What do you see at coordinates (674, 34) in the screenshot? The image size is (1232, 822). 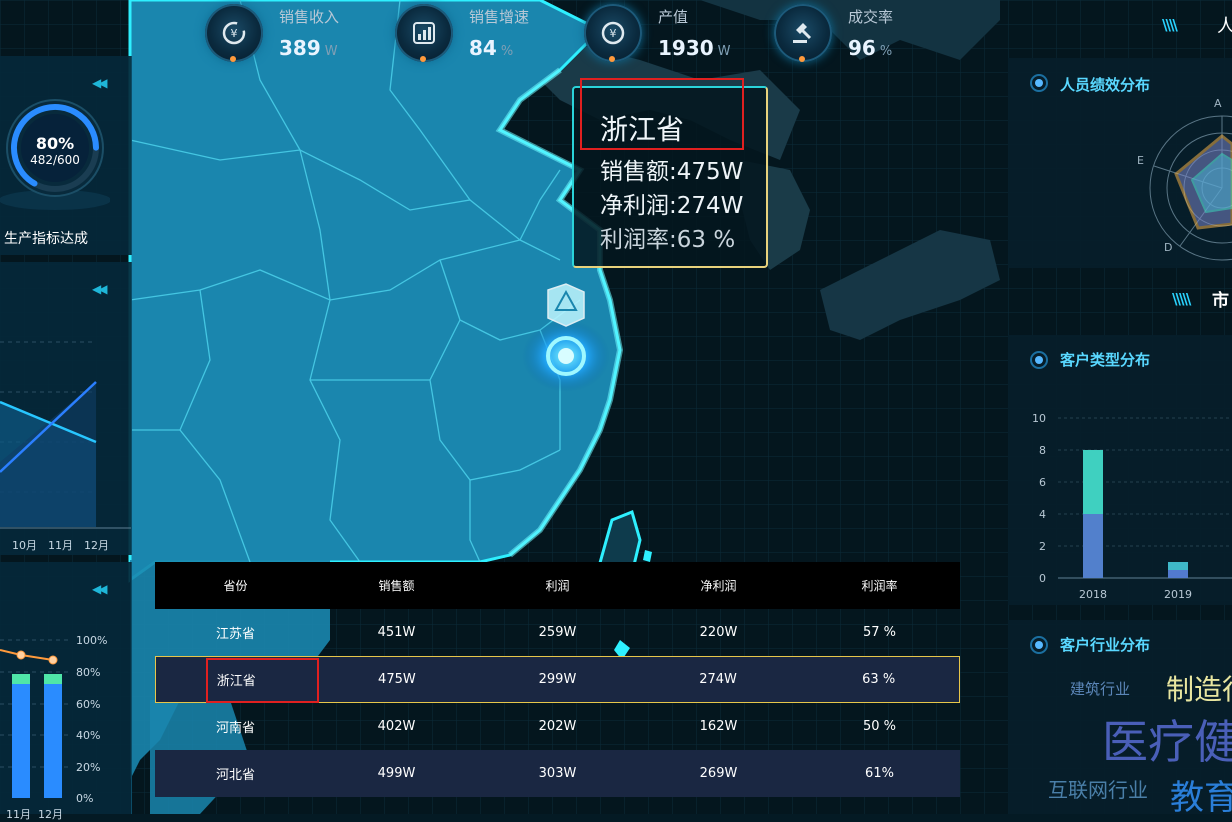 I see `kpi-output-value: ¥ 产值 1930 W` at bounding box center [674, 34].